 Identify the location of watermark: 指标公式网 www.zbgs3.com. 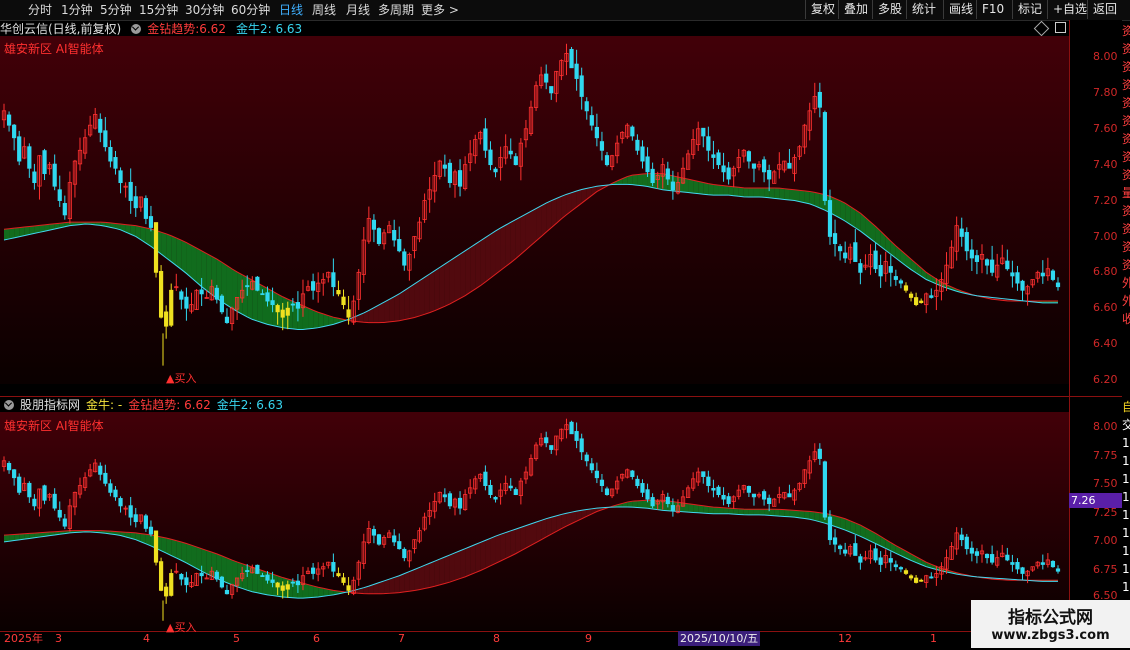
(1050, 624).